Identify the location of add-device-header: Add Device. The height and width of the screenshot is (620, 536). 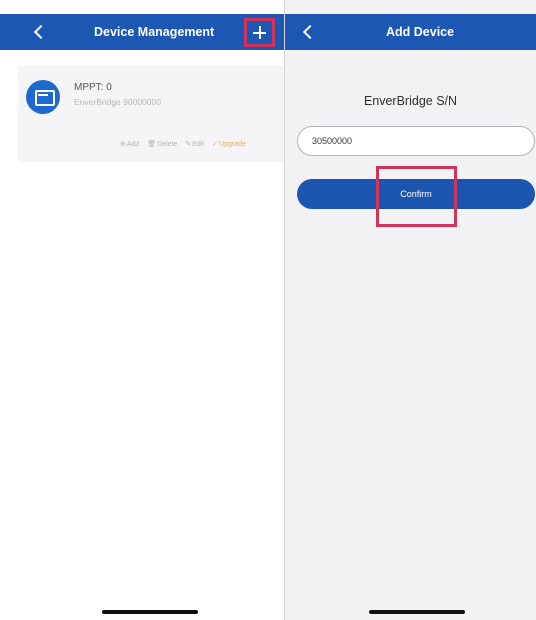
(410, 32).